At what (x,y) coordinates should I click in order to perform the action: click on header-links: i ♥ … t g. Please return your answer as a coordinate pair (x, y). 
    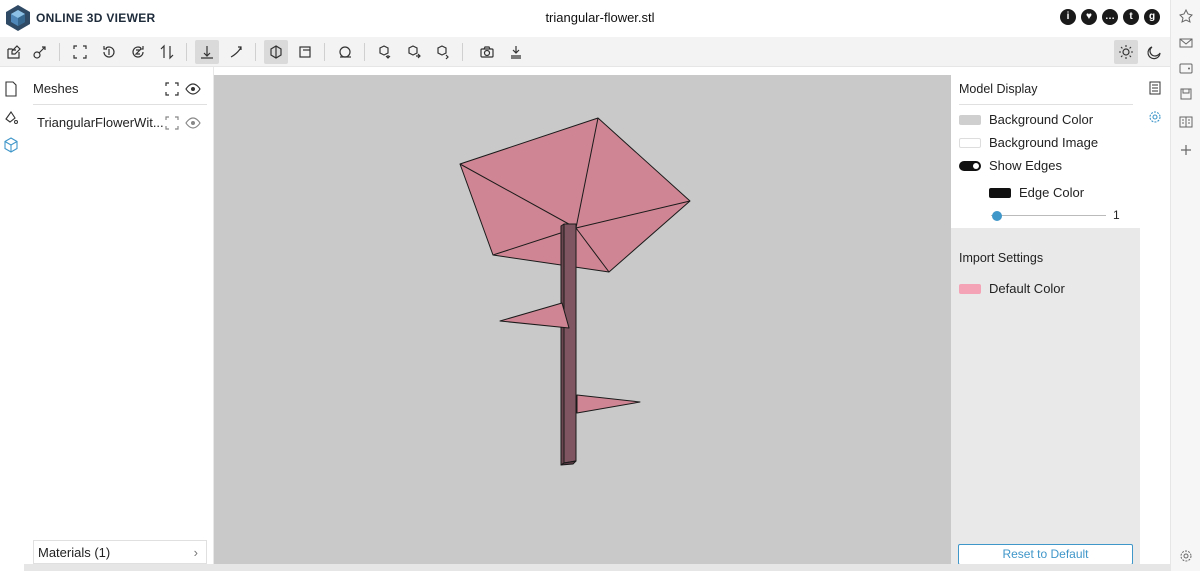
    Looking at the image, I should click on (1110, 17).